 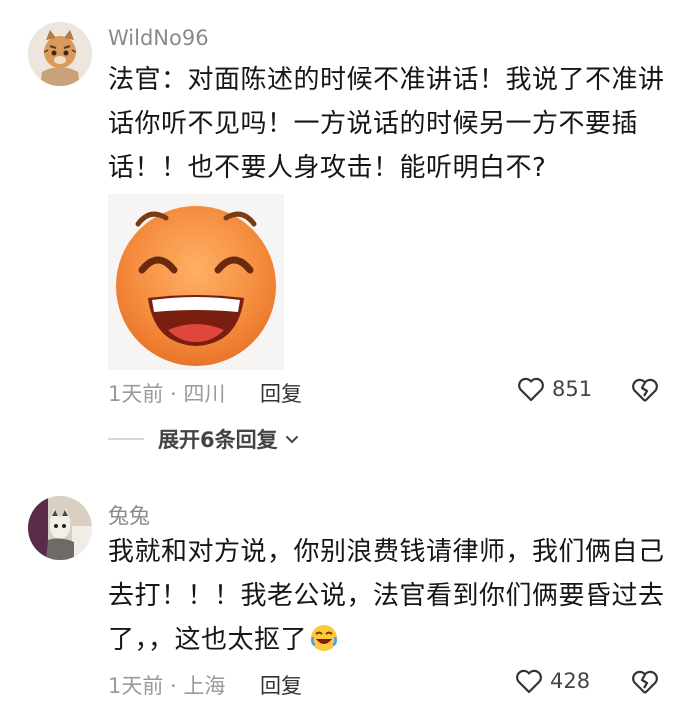 I want to click on like-button: 428, so click(x=552, y=681).